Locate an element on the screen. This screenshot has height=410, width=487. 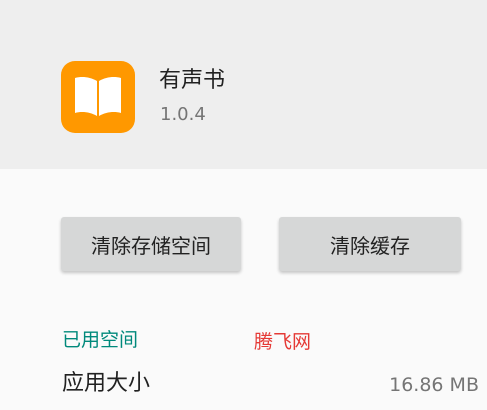
open-book-icon is located at coordinates (98, 96).